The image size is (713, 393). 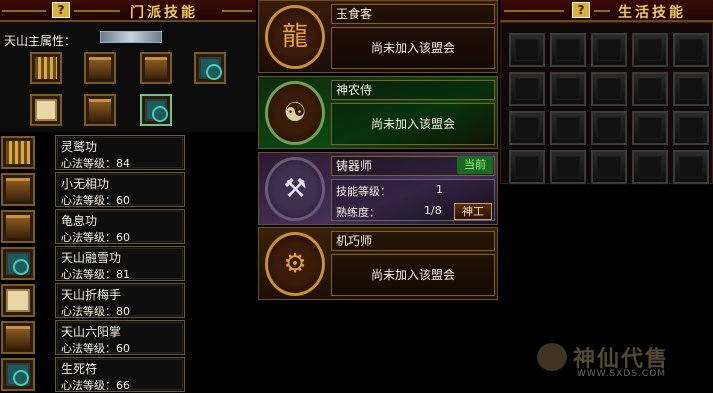 I want to click on skill-row: 灵鹫功 心法等级：84, so click(x=95, y=152).